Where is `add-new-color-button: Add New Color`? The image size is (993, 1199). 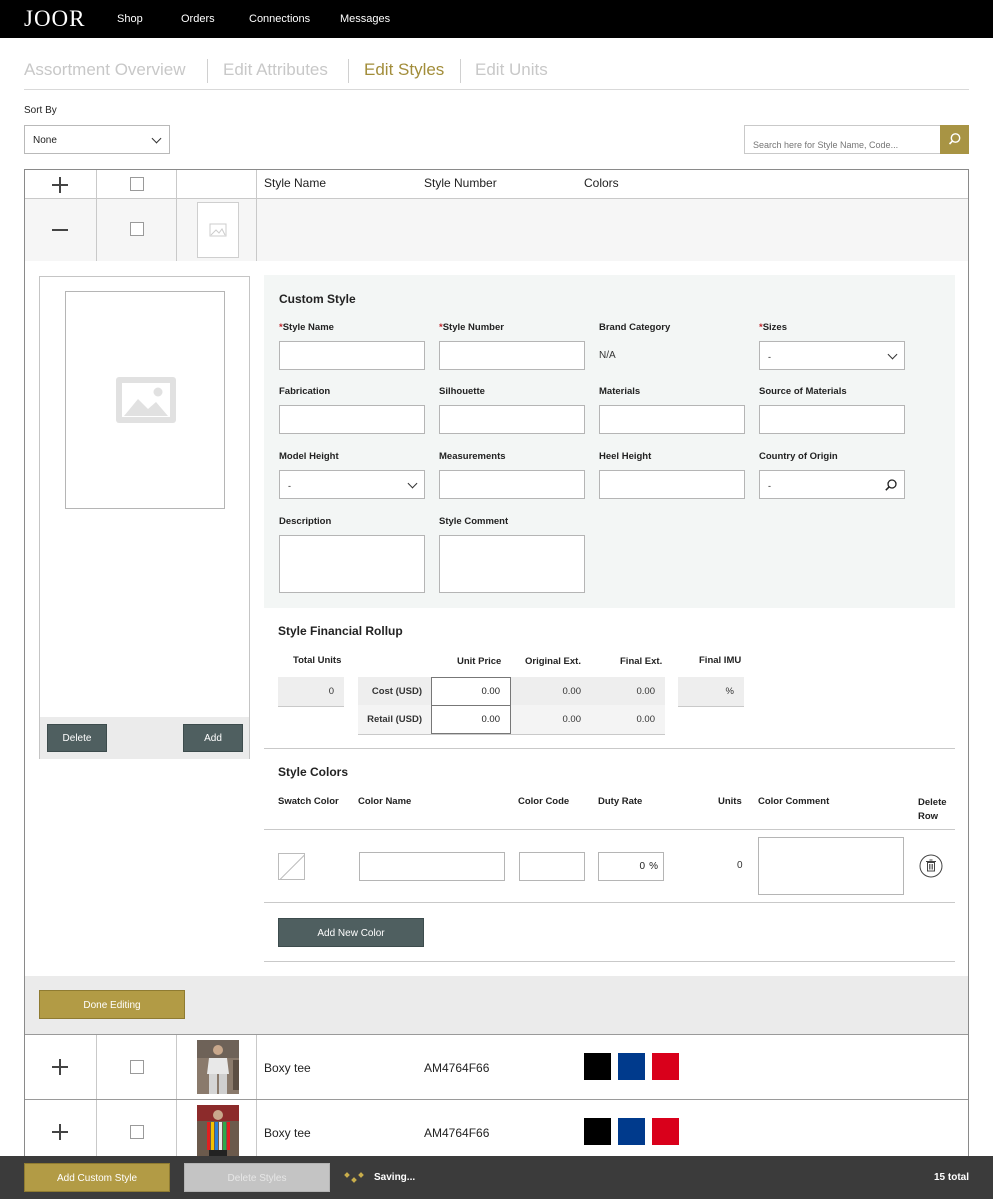 add-new-color-button: Add New Color is located at coordinates (351, 932).